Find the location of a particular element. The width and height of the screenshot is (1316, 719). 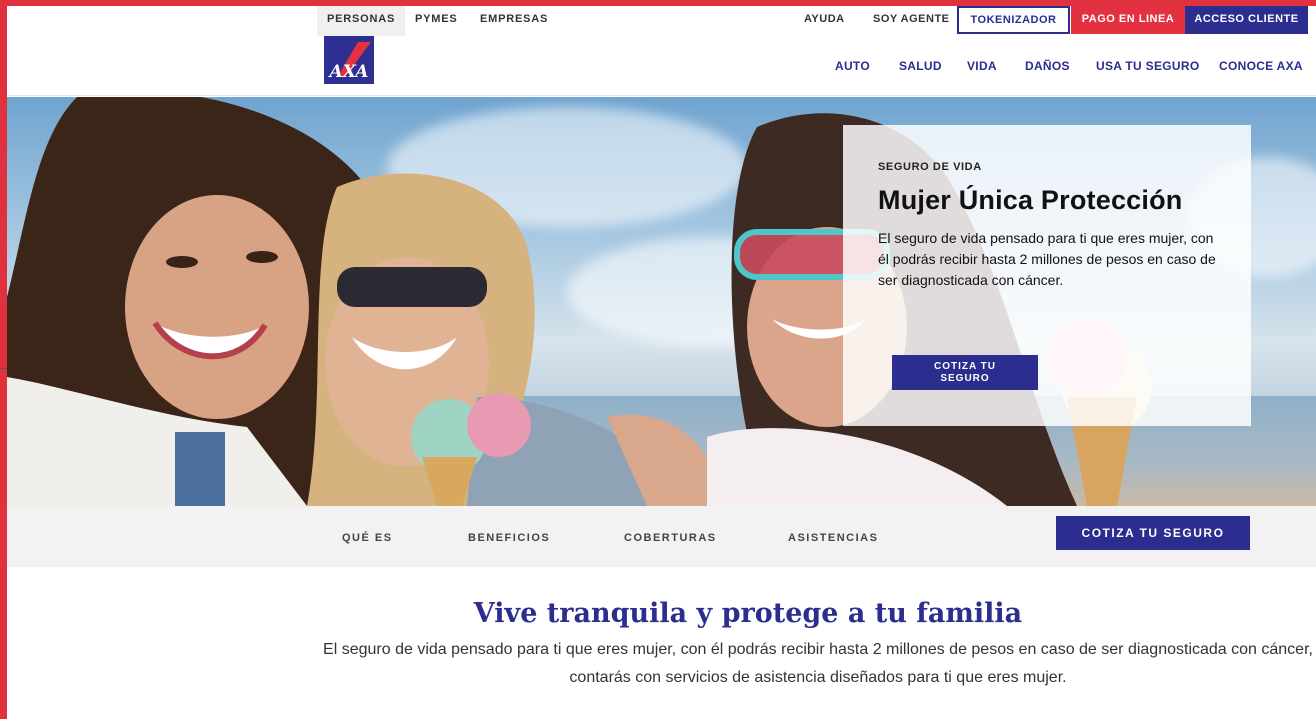

hero-eyebrow: SEGURO DE VIDA is located at coordinates (930, 167).